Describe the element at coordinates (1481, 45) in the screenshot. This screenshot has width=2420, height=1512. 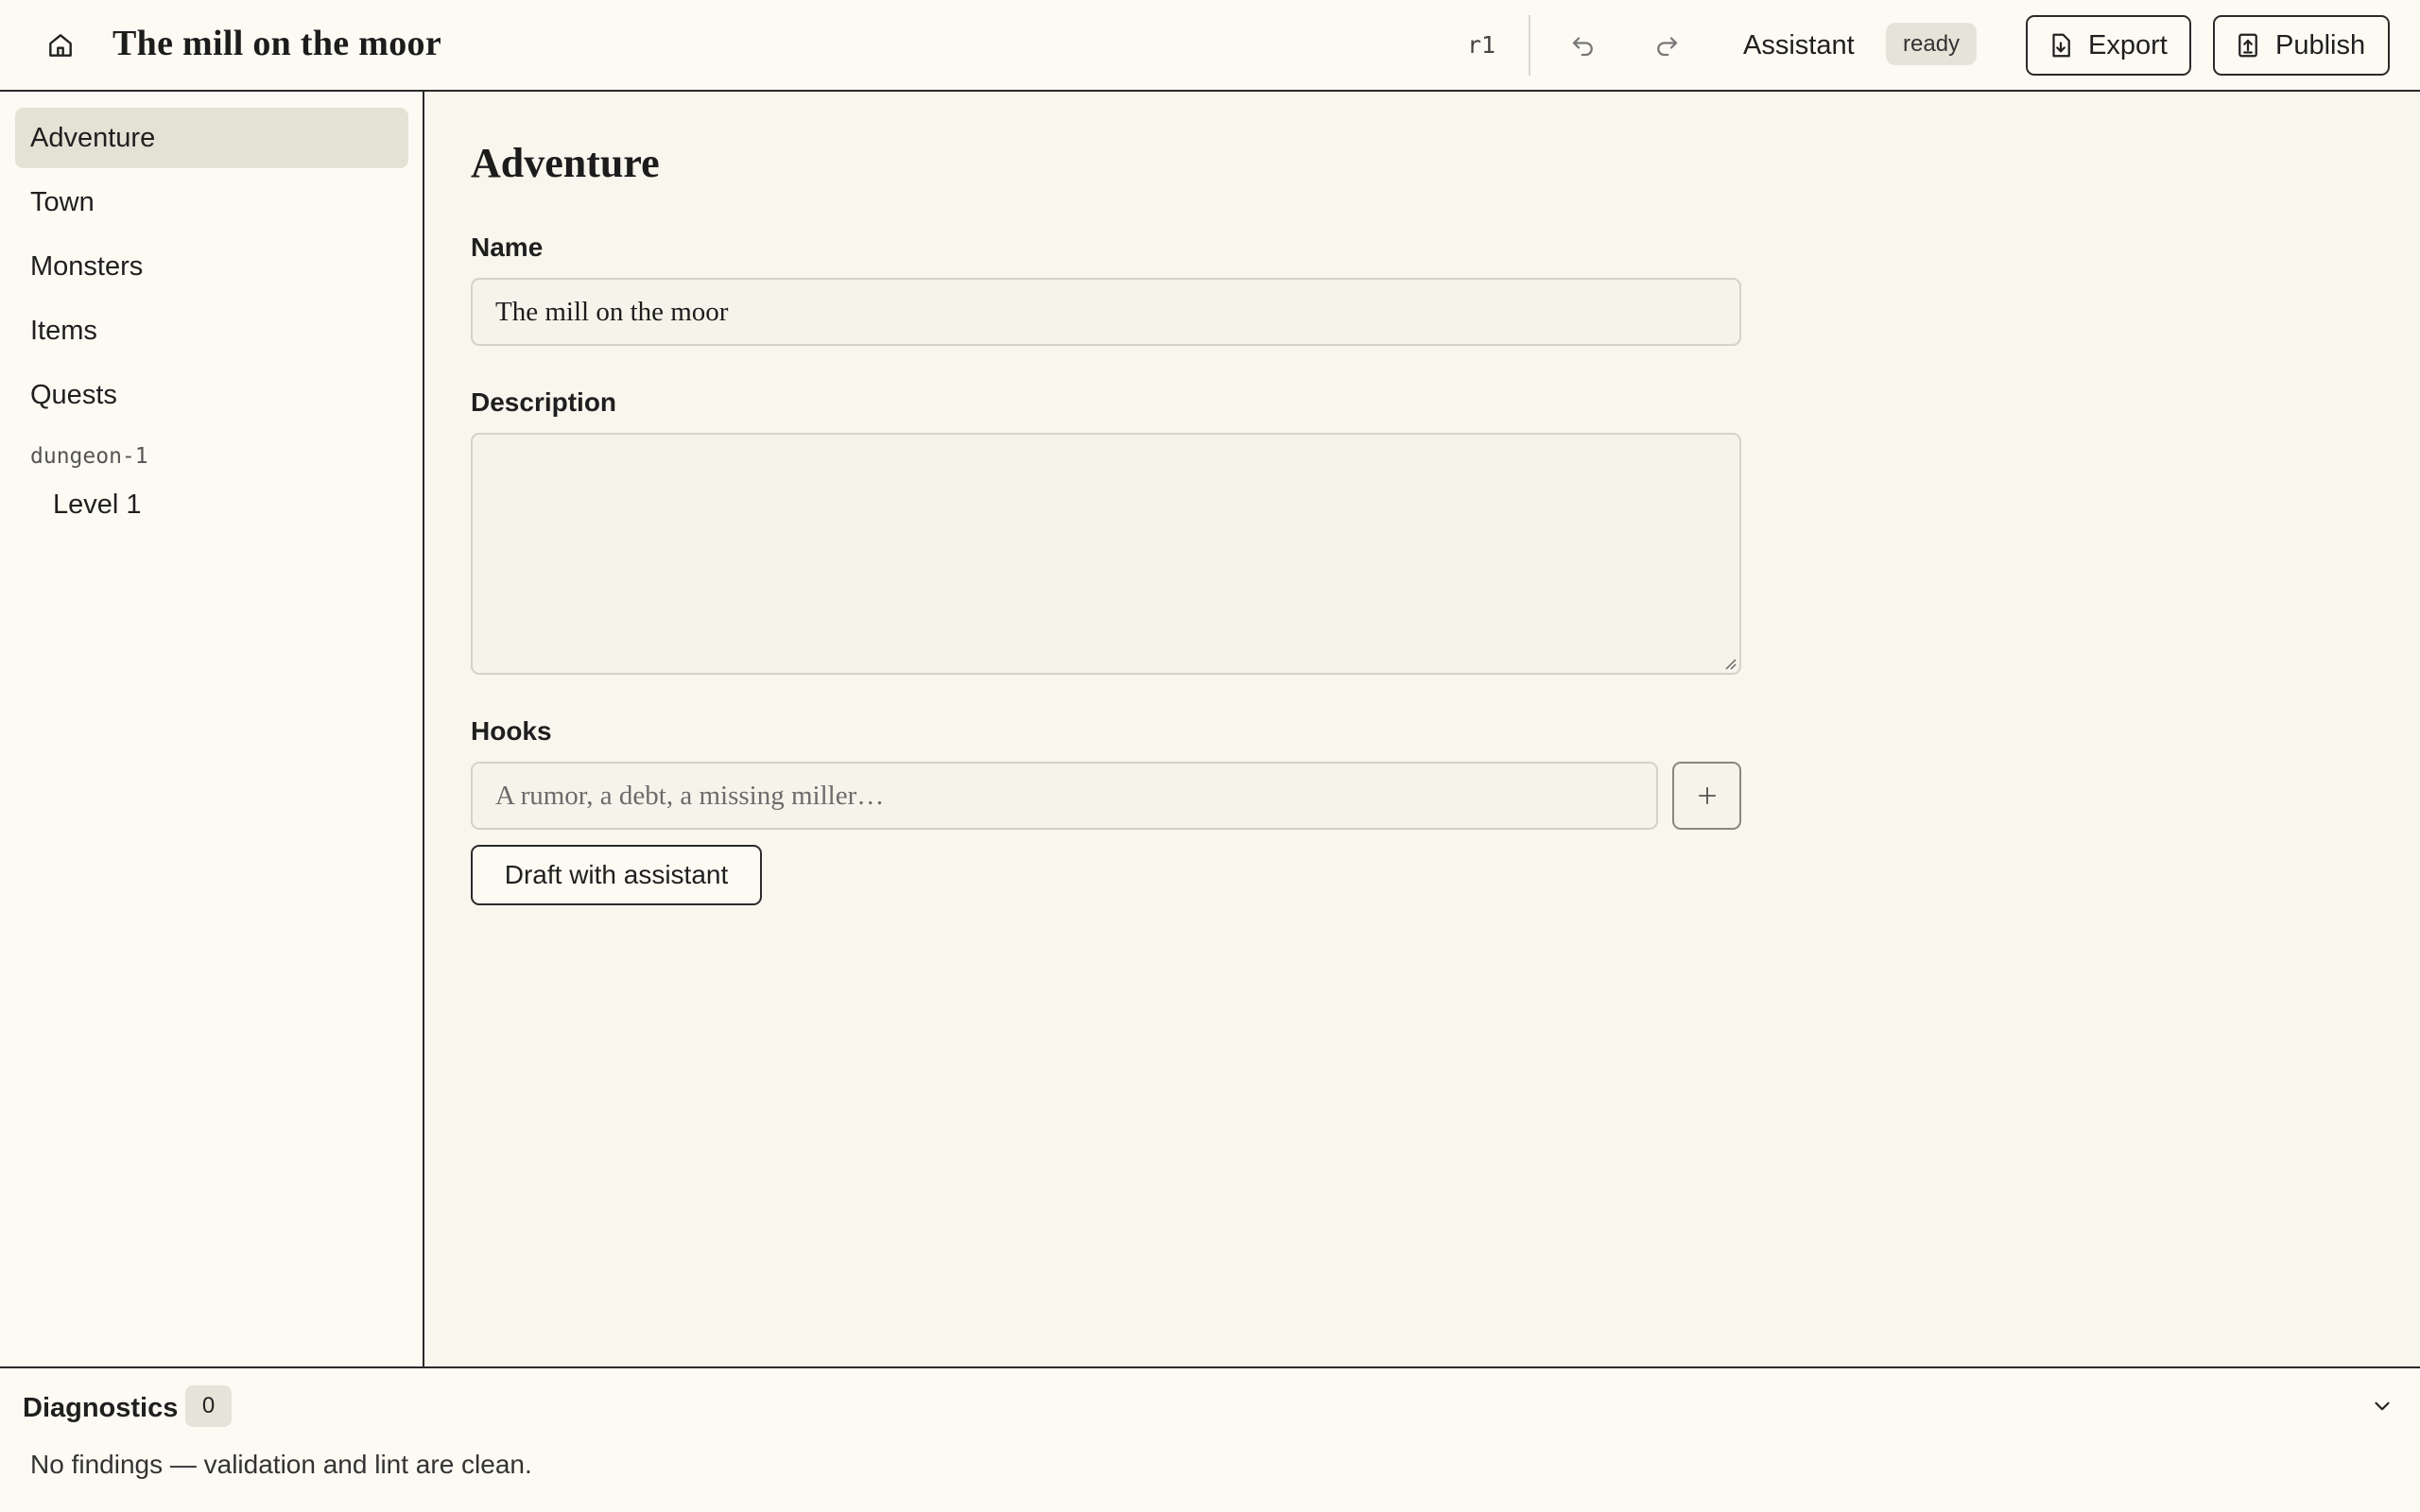
I see `revision-indicator: r1` at that location.